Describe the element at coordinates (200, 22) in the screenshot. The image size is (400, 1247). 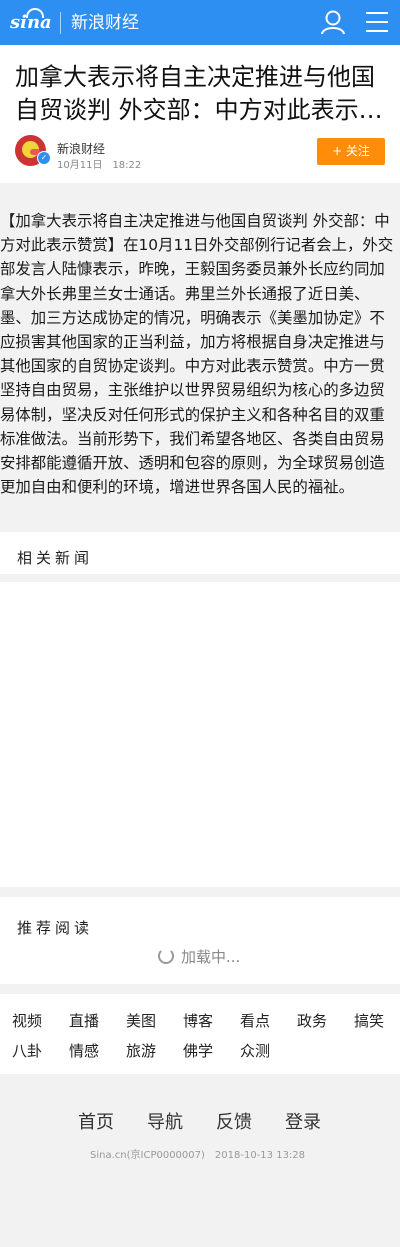
I see `top-bar: sina 新浪财经` at that location.